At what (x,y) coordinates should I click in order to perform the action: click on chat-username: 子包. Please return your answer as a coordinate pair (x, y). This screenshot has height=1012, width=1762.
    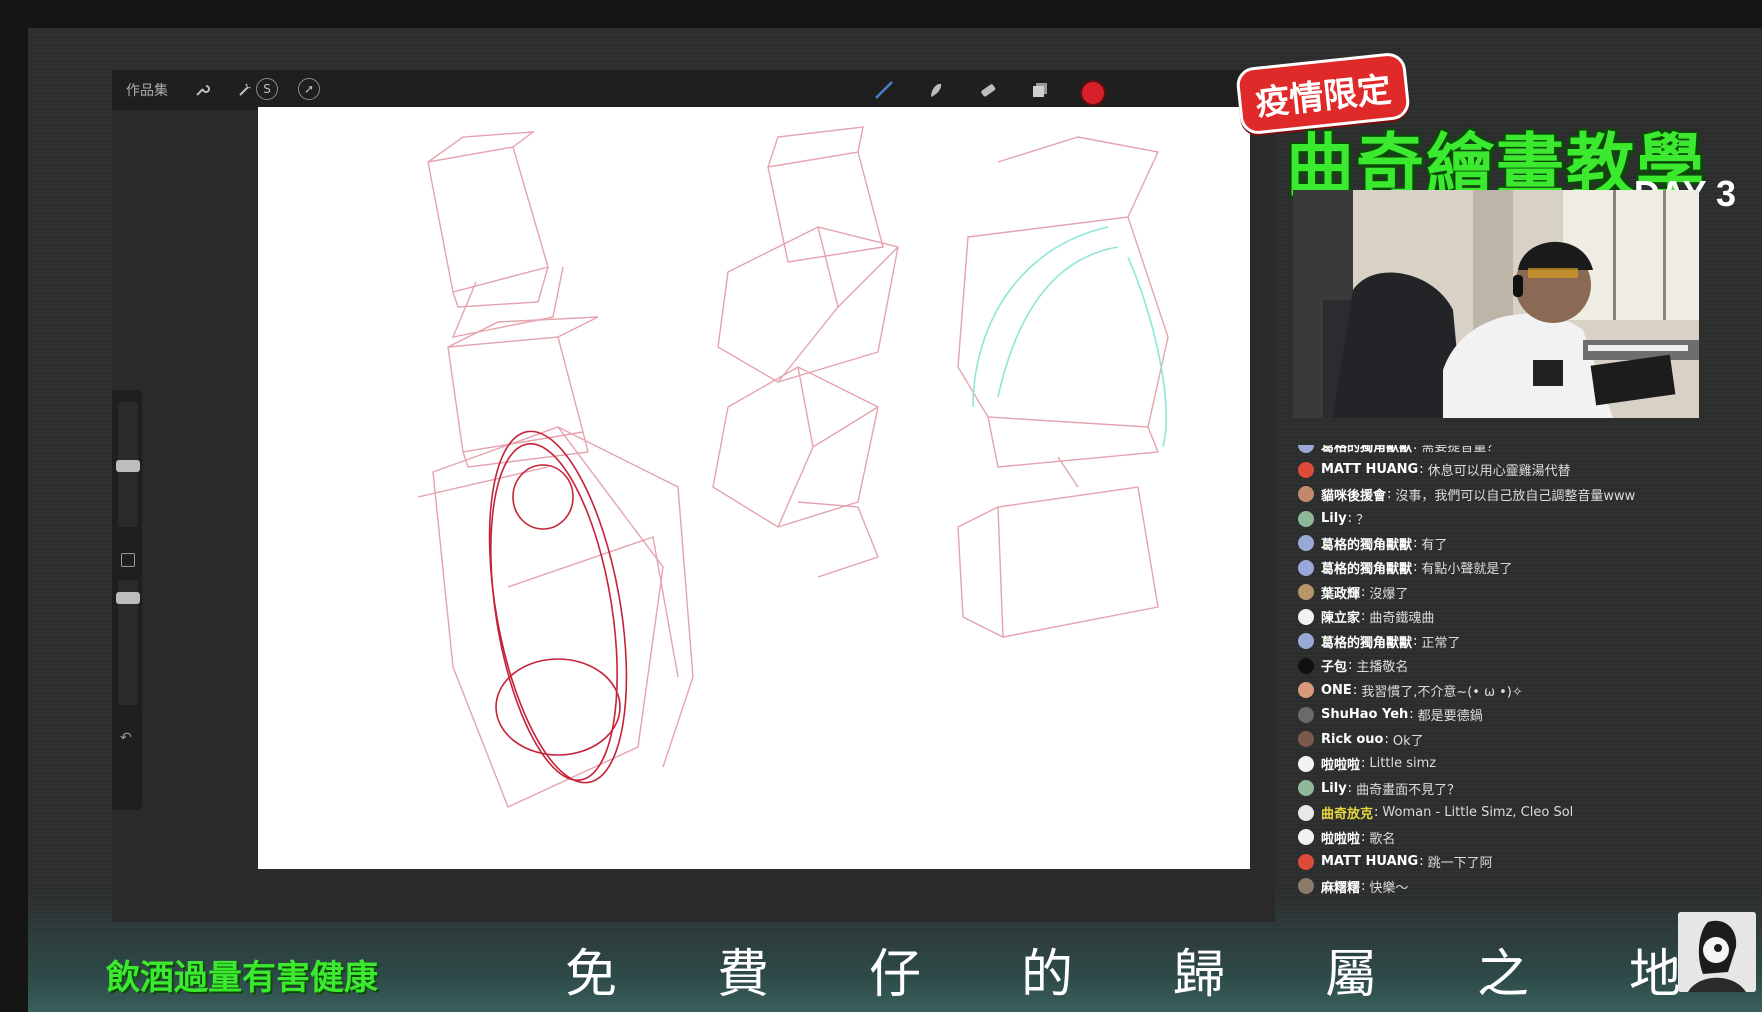
    Looking at the image, I should click on (1334, 665).